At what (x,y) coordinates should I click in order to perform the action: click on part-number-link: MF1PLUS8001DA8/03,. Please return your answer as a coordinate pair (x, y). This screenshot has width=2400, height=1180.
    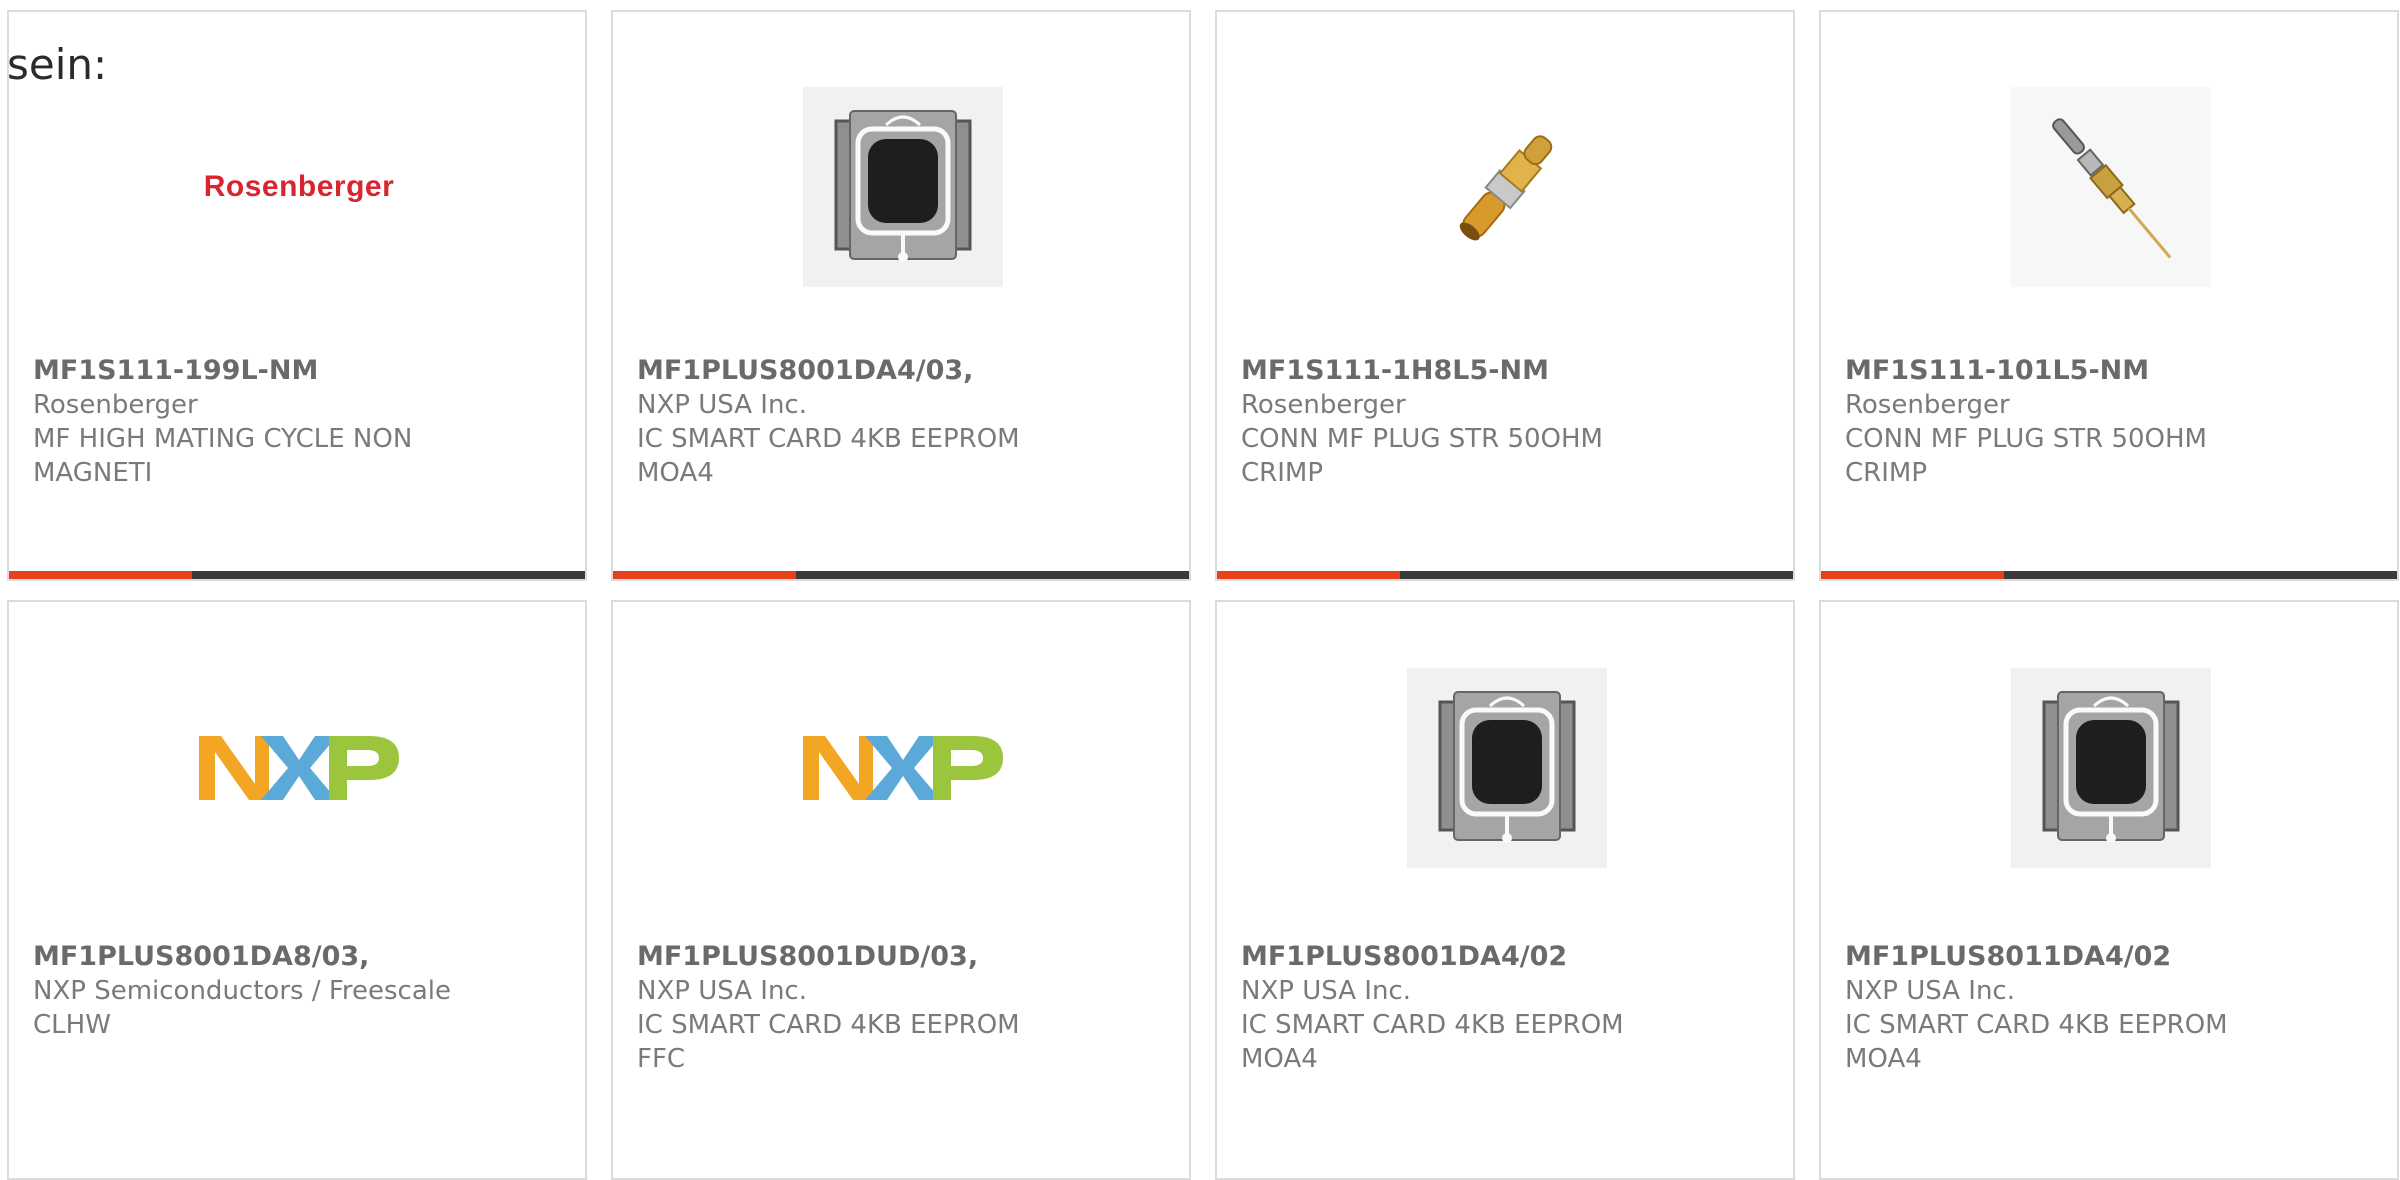
    Looking at the image, I should click on (299, 957).